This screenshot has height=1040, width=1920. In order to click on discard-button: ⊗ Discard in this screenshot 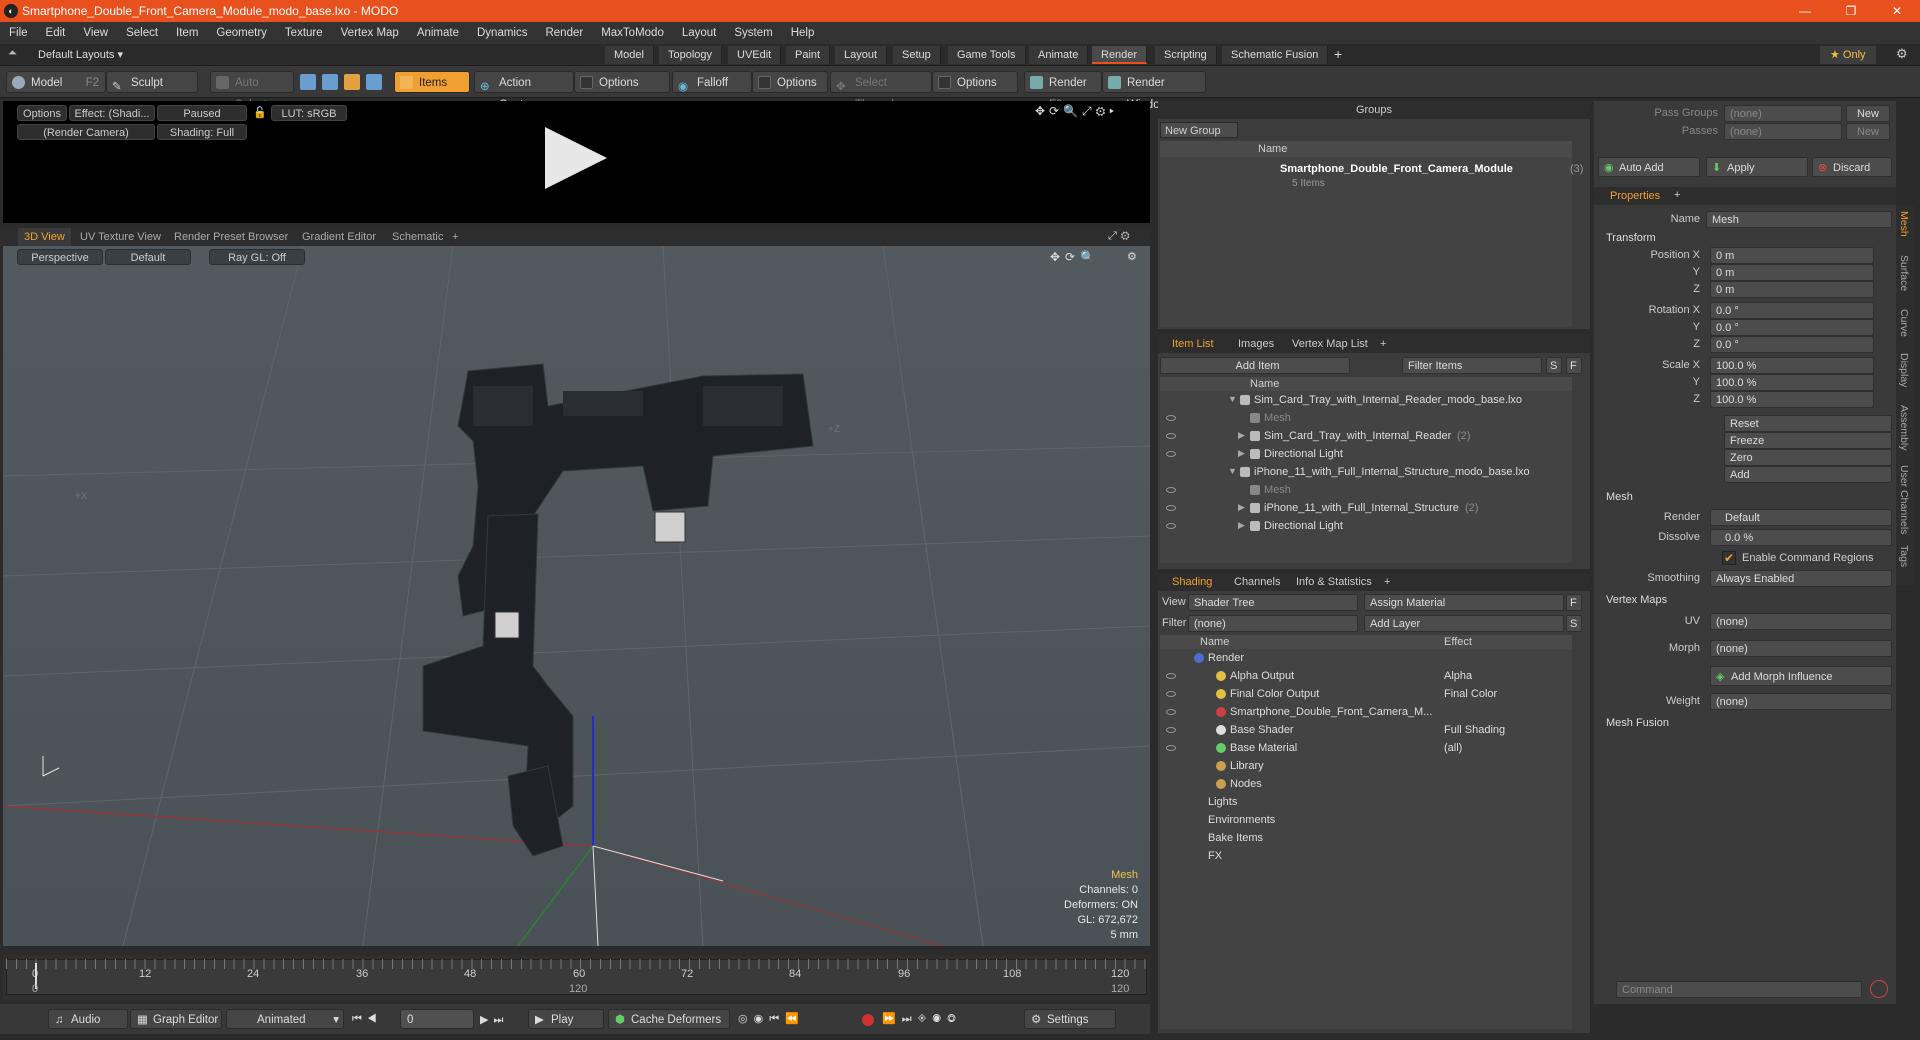, I will do `click(1852, 167)`.